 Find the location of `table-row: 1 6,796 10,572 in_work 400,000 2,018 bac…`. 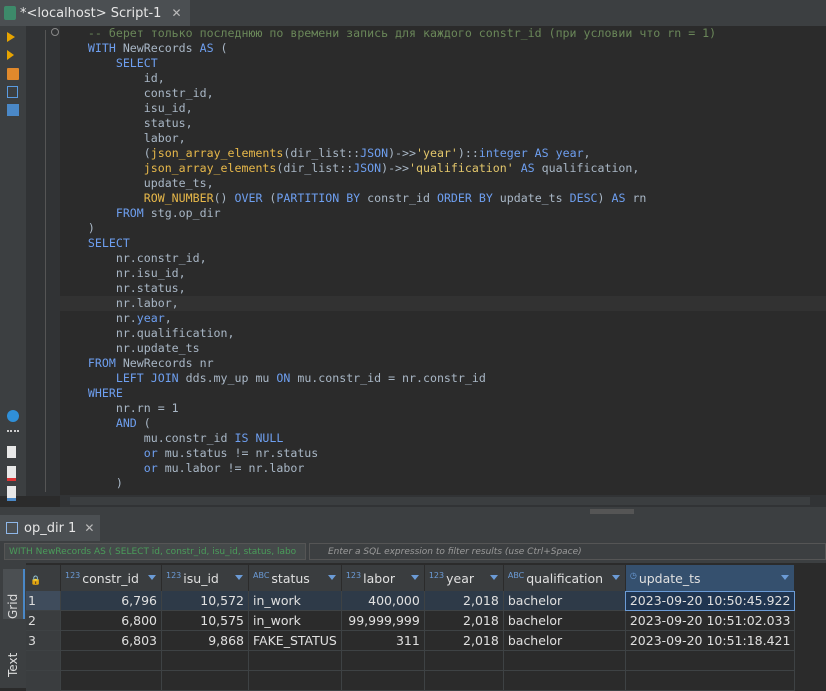

table-row: 1 6,796 10,572 in_work 400,000 2,018 bac… is located at coordinates (411, 601).